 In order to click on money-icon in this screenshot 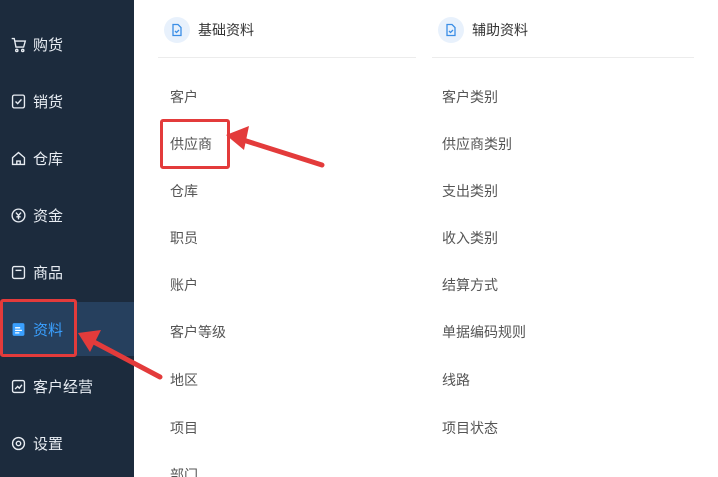, I will do `click(18, 215)`.